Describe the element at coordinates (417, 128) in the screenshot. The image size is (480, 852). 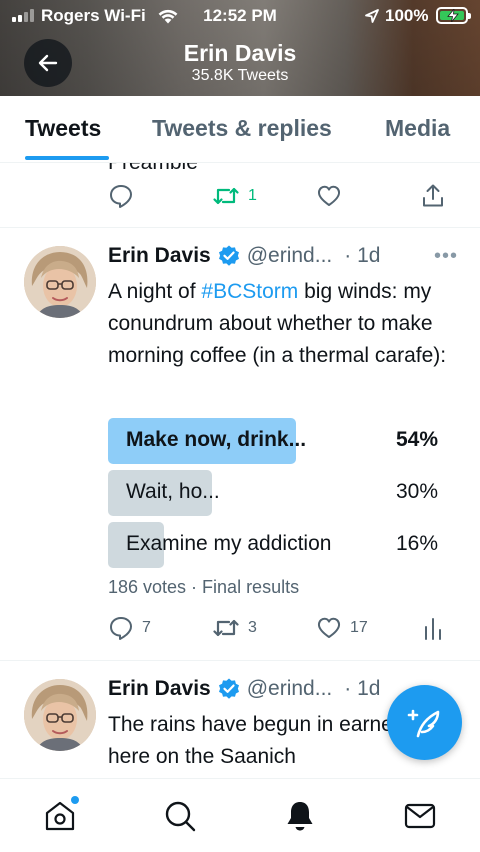
I see `tab-media: Media` at that location.